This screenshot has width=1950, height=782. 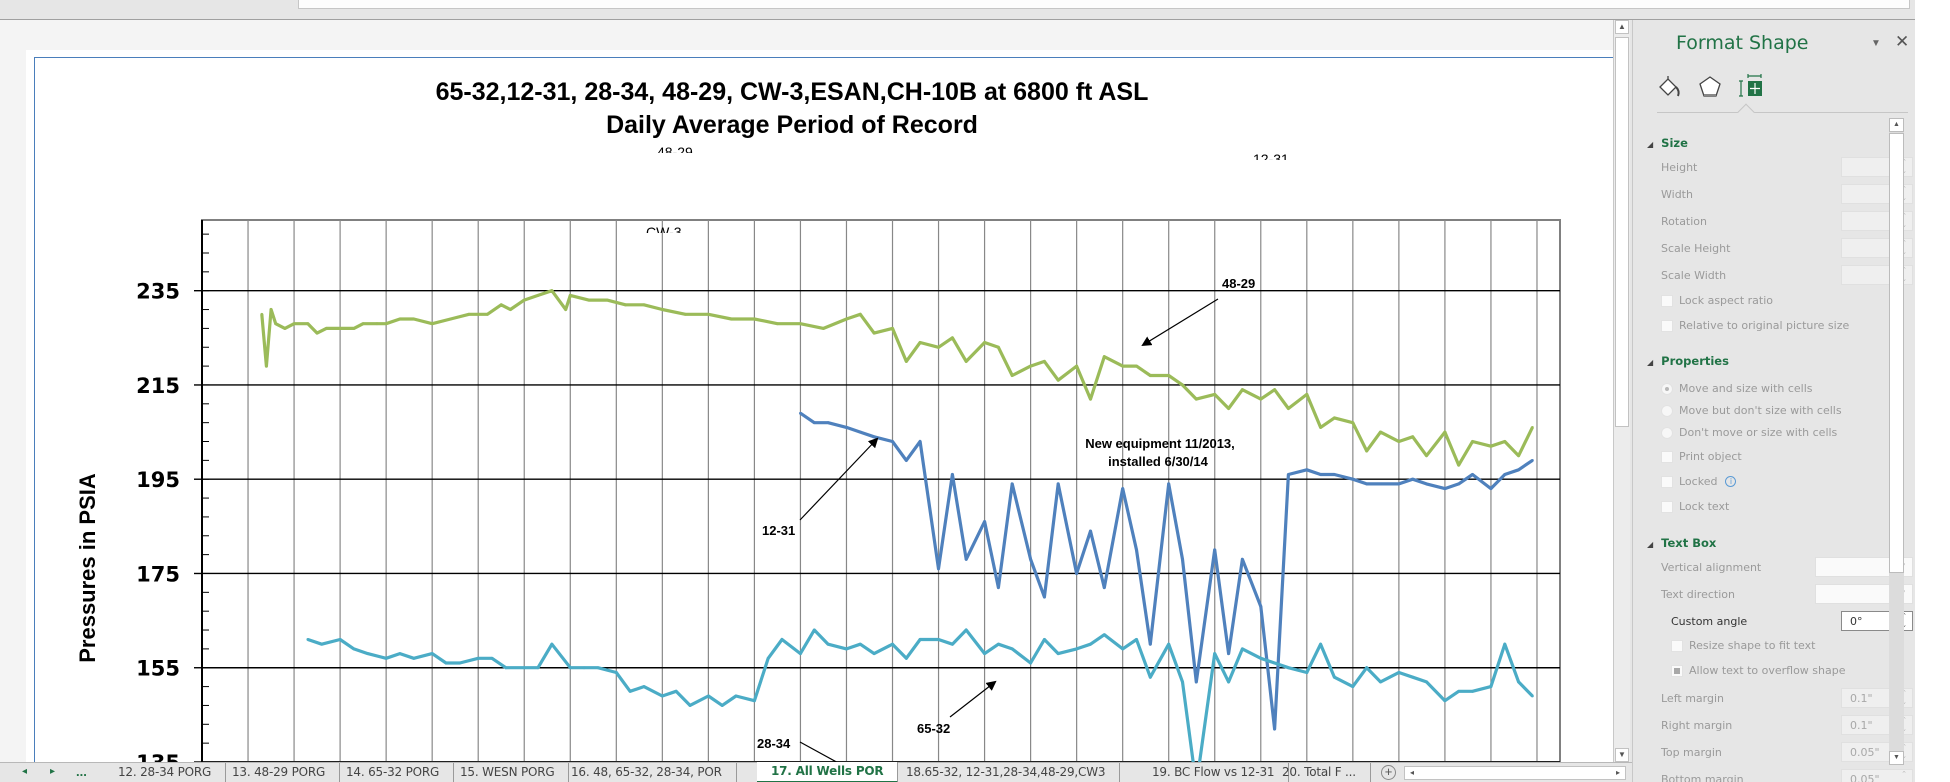 I want to click on move-dont-size-radio, so click(x=1667, y=411).